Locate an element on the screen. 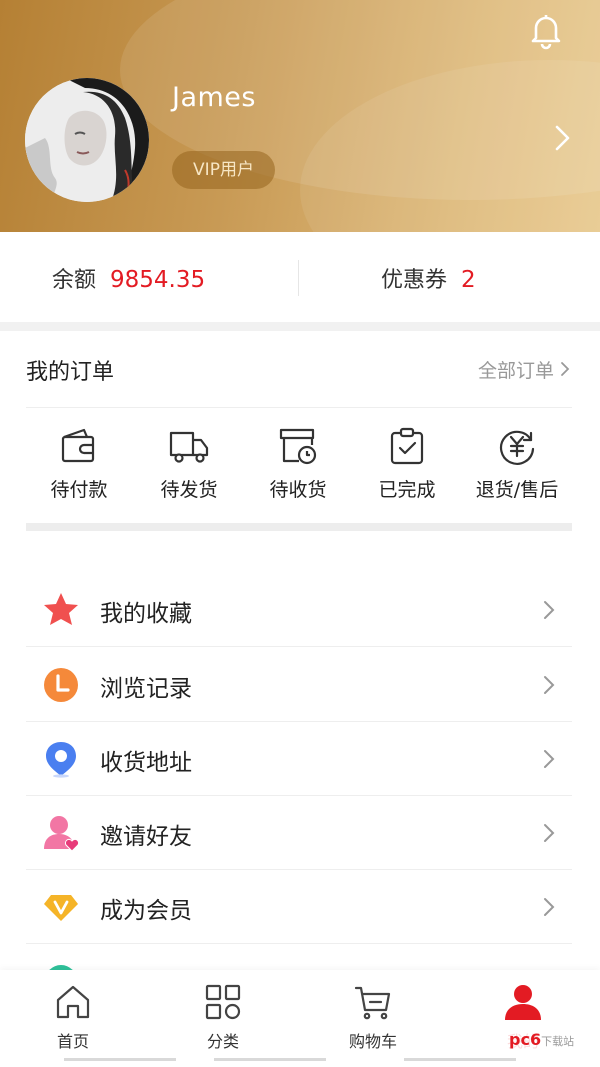 The height and width of the screenshot is (1067, 600). nav-label: 分类 is located at coordinates (222, 1041).